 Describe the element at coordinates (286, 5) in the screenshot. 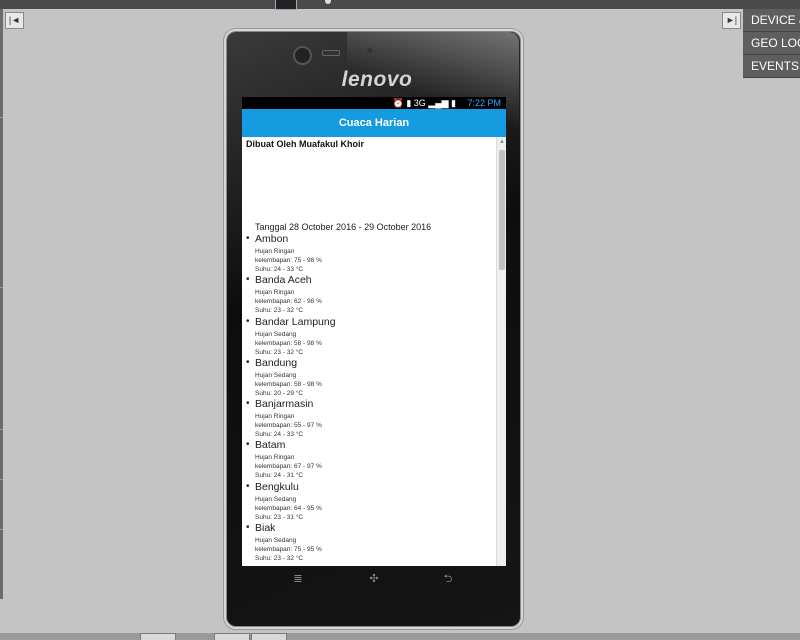

I see `screenshot-icon` at that location.